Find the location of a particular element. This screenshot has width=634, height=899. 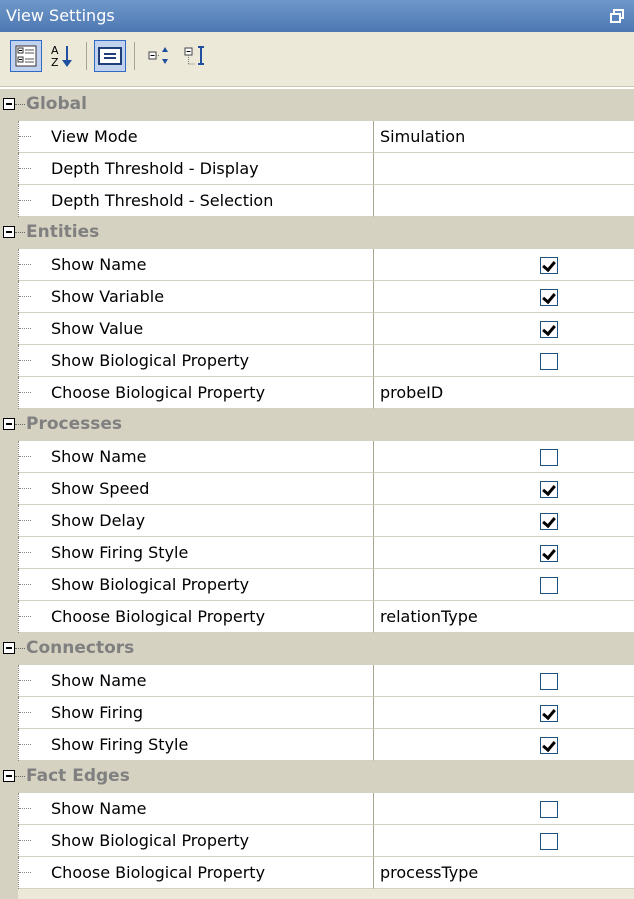

category-row: Processes is located at coordinates (317, 425).